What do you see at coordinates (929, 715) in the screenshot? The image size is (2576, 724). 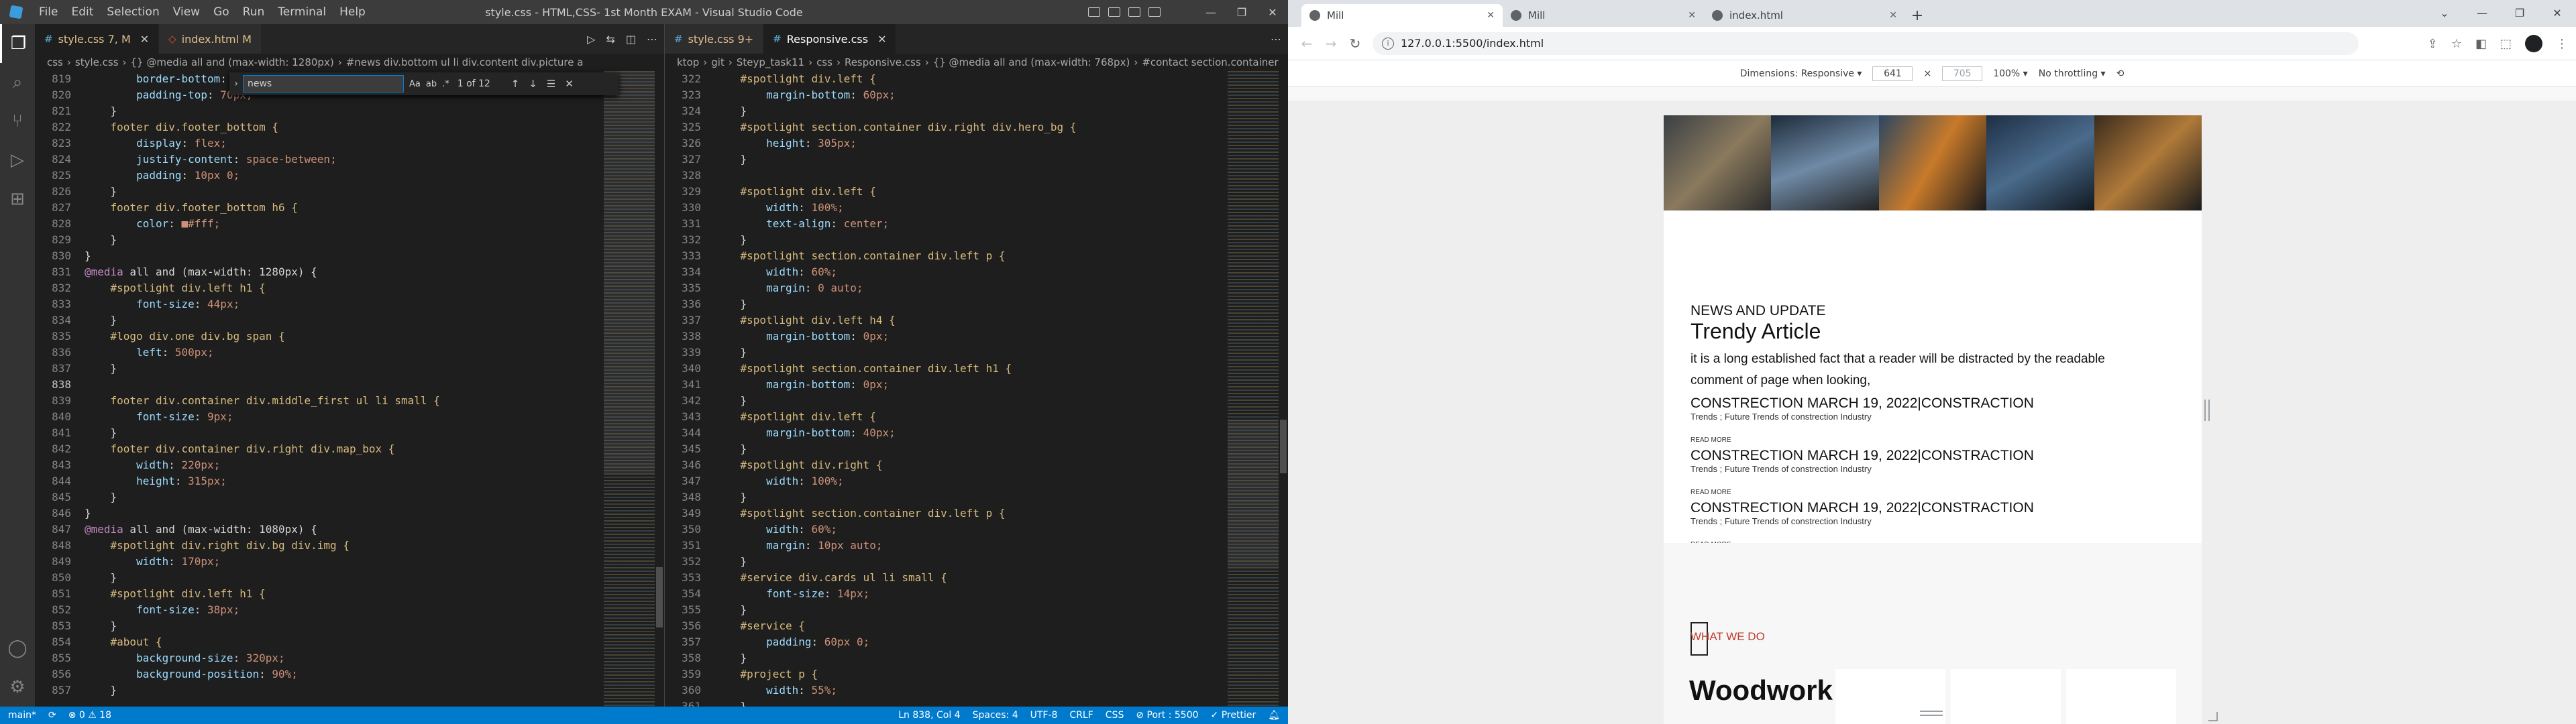 I see `cursor-position: Ln 838, Col 4` at bounding box center [929, 715].